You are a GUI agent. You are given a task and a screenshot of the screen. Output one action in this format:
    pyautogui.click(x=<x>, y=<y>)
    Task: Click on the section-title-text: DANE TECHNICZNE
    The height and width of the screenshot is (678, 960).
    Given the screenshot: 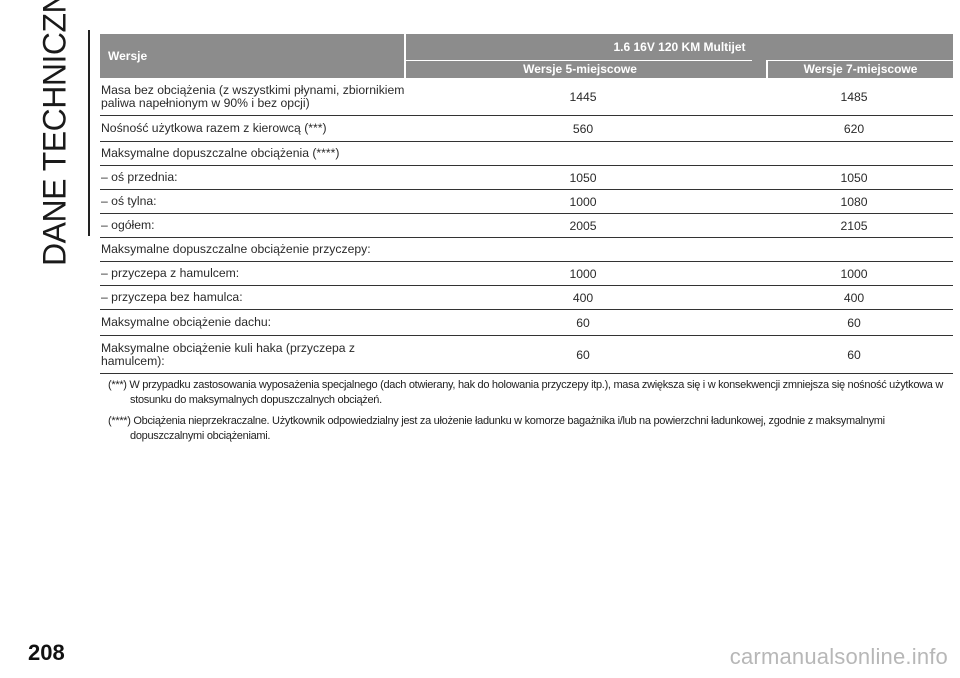 What is the action you would take?
    pyautogui.click(x=54, y=133)
    